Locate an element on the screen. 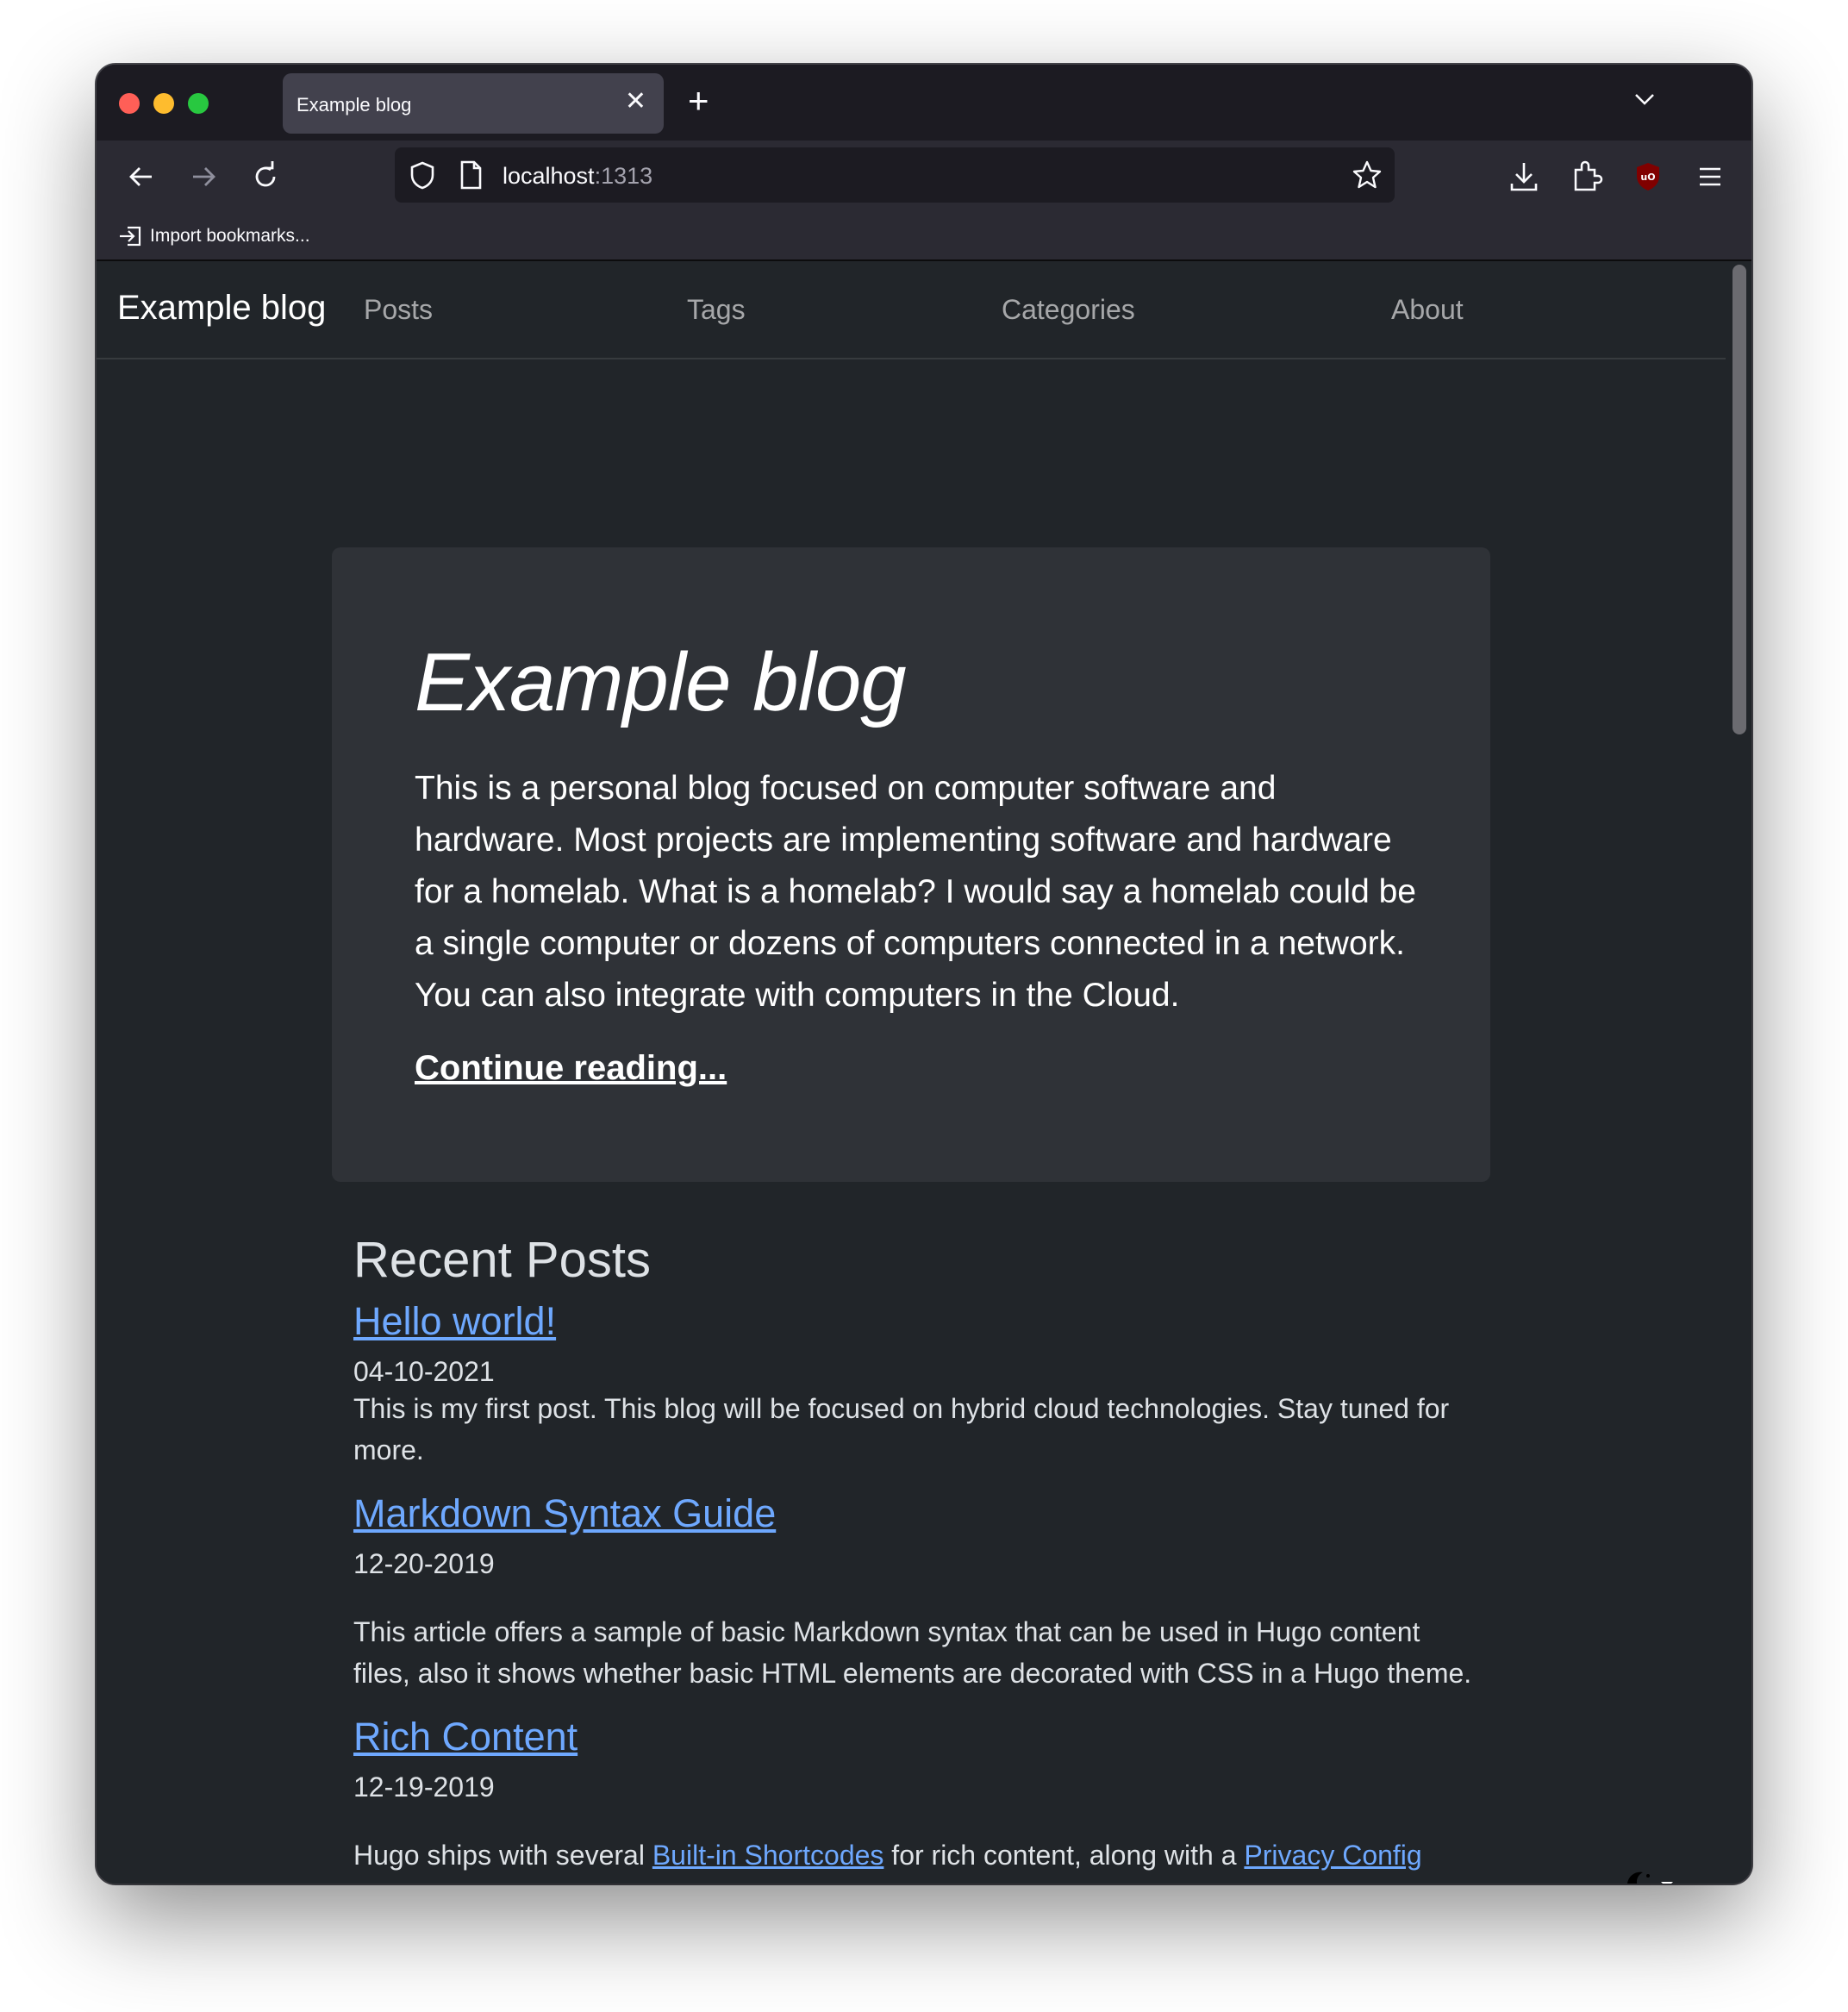 The width and height of the screenshot is (1848, 2012). site-navbar: Example blog Posts Tags Categories About is located at coordinates (911, 310).